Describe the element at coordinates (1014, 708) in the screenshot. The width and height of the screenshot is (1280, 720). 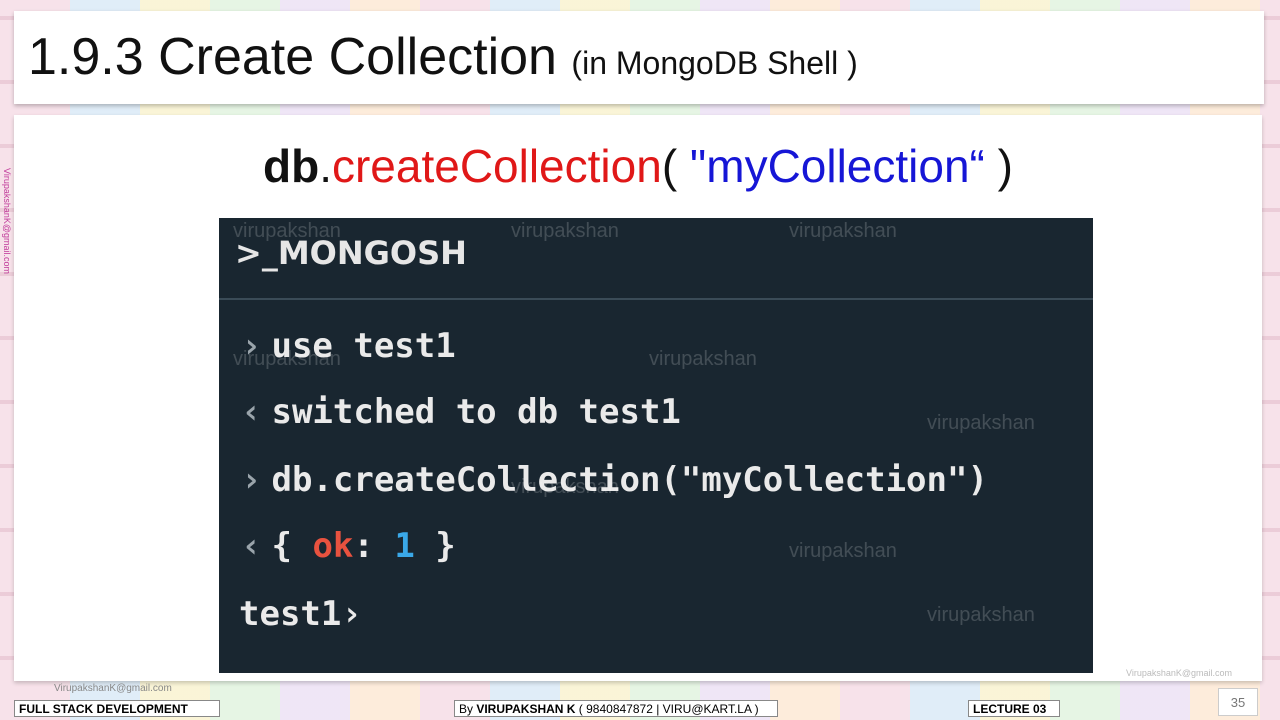
I see `footer-lecture: LECTURE 03` at that location.